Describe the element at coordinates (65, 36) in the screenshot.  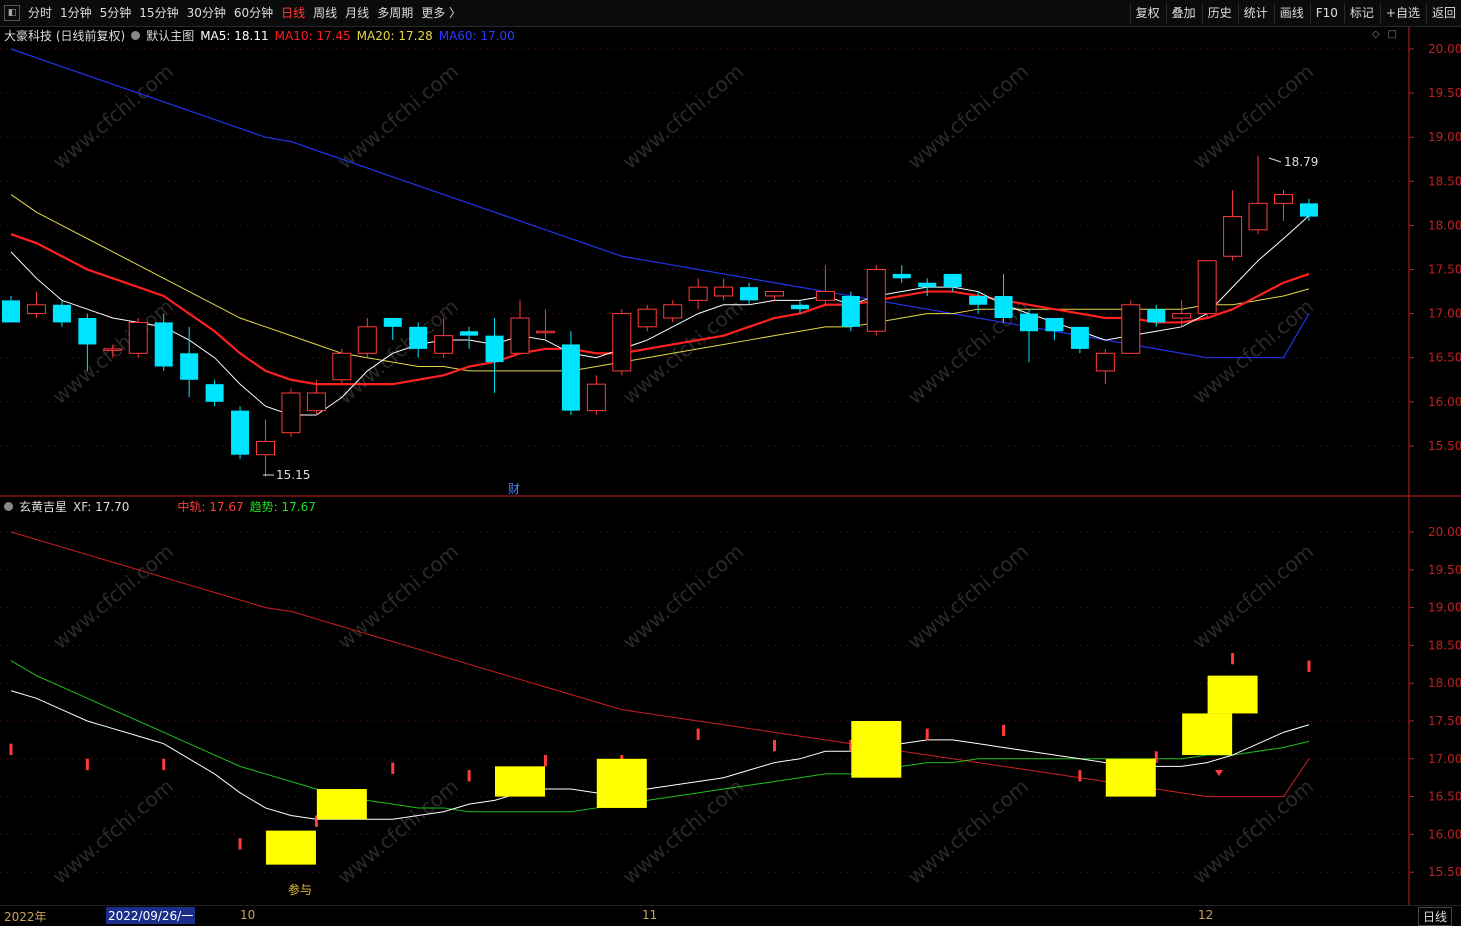
I see `stock-name: 大豪科技 (日线前复权)` at that location.